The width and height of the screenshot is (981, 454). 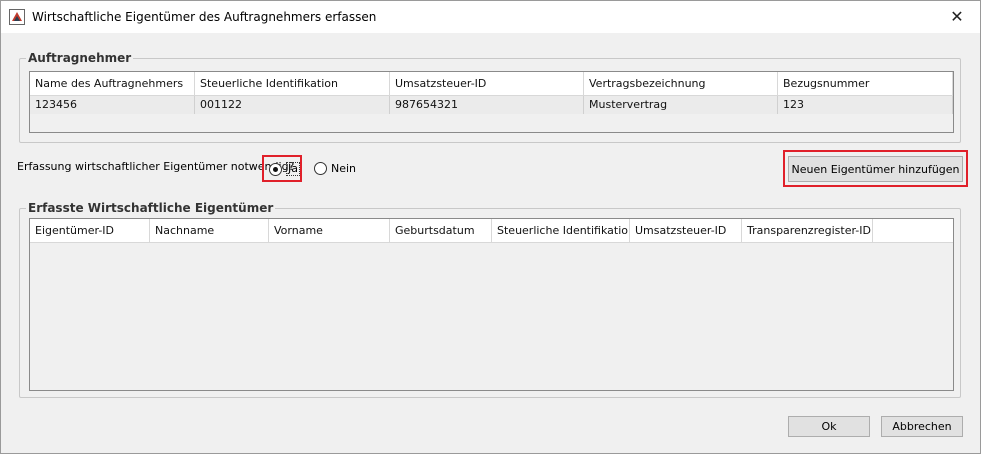 What do you see at coordinates (957, 16) in the screenshot?
I see `close-icon: ✕` at bounding box center [957, 16].